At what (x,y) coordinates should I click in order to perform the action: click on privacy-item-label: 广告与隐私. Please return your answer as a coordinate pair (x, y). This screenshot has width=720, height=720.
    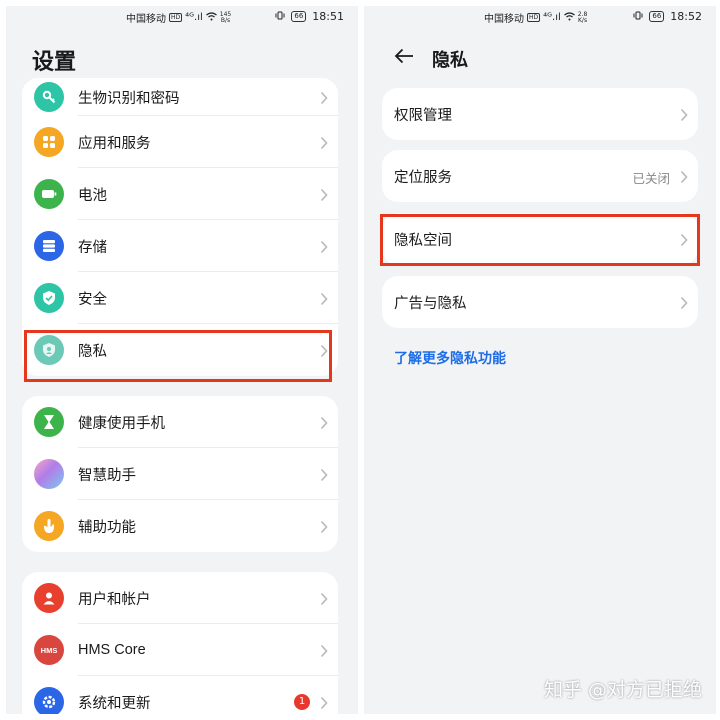
    Looking at the image, I should click on (430, 303).